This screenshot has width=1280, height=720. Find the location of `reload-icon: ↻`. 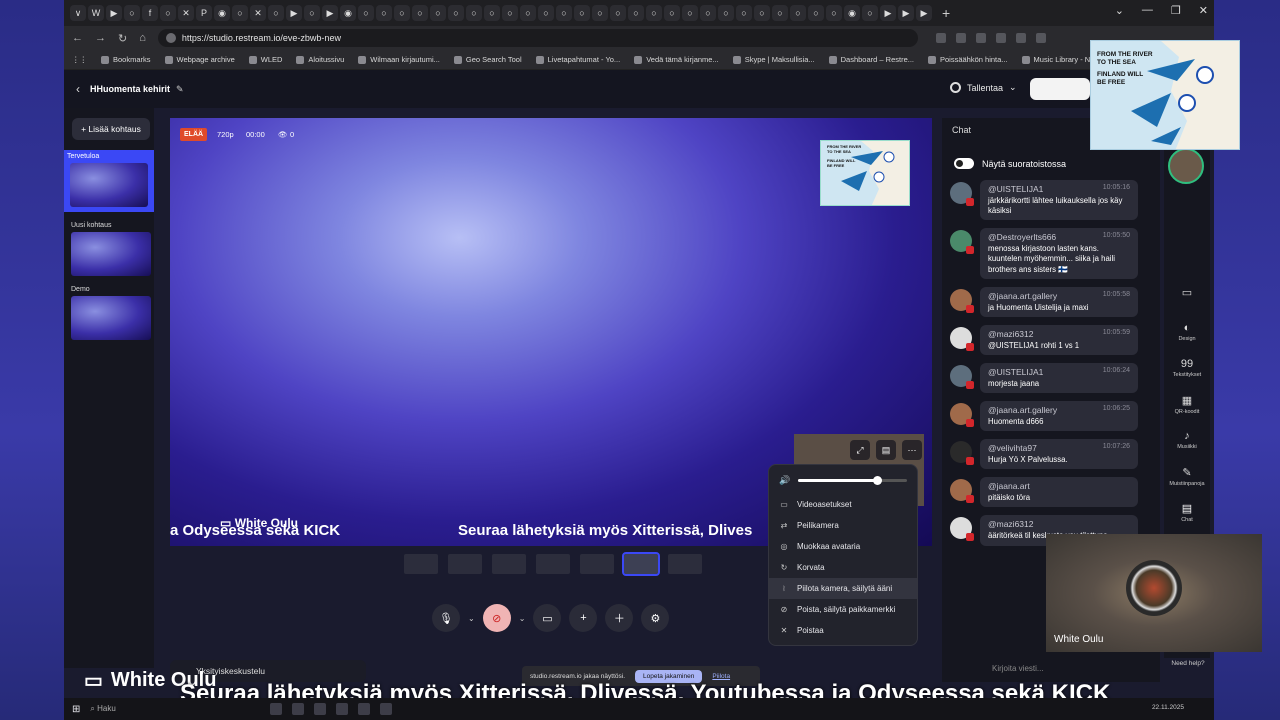

reload-icon: ↻ is located at coordinates (122, 38).